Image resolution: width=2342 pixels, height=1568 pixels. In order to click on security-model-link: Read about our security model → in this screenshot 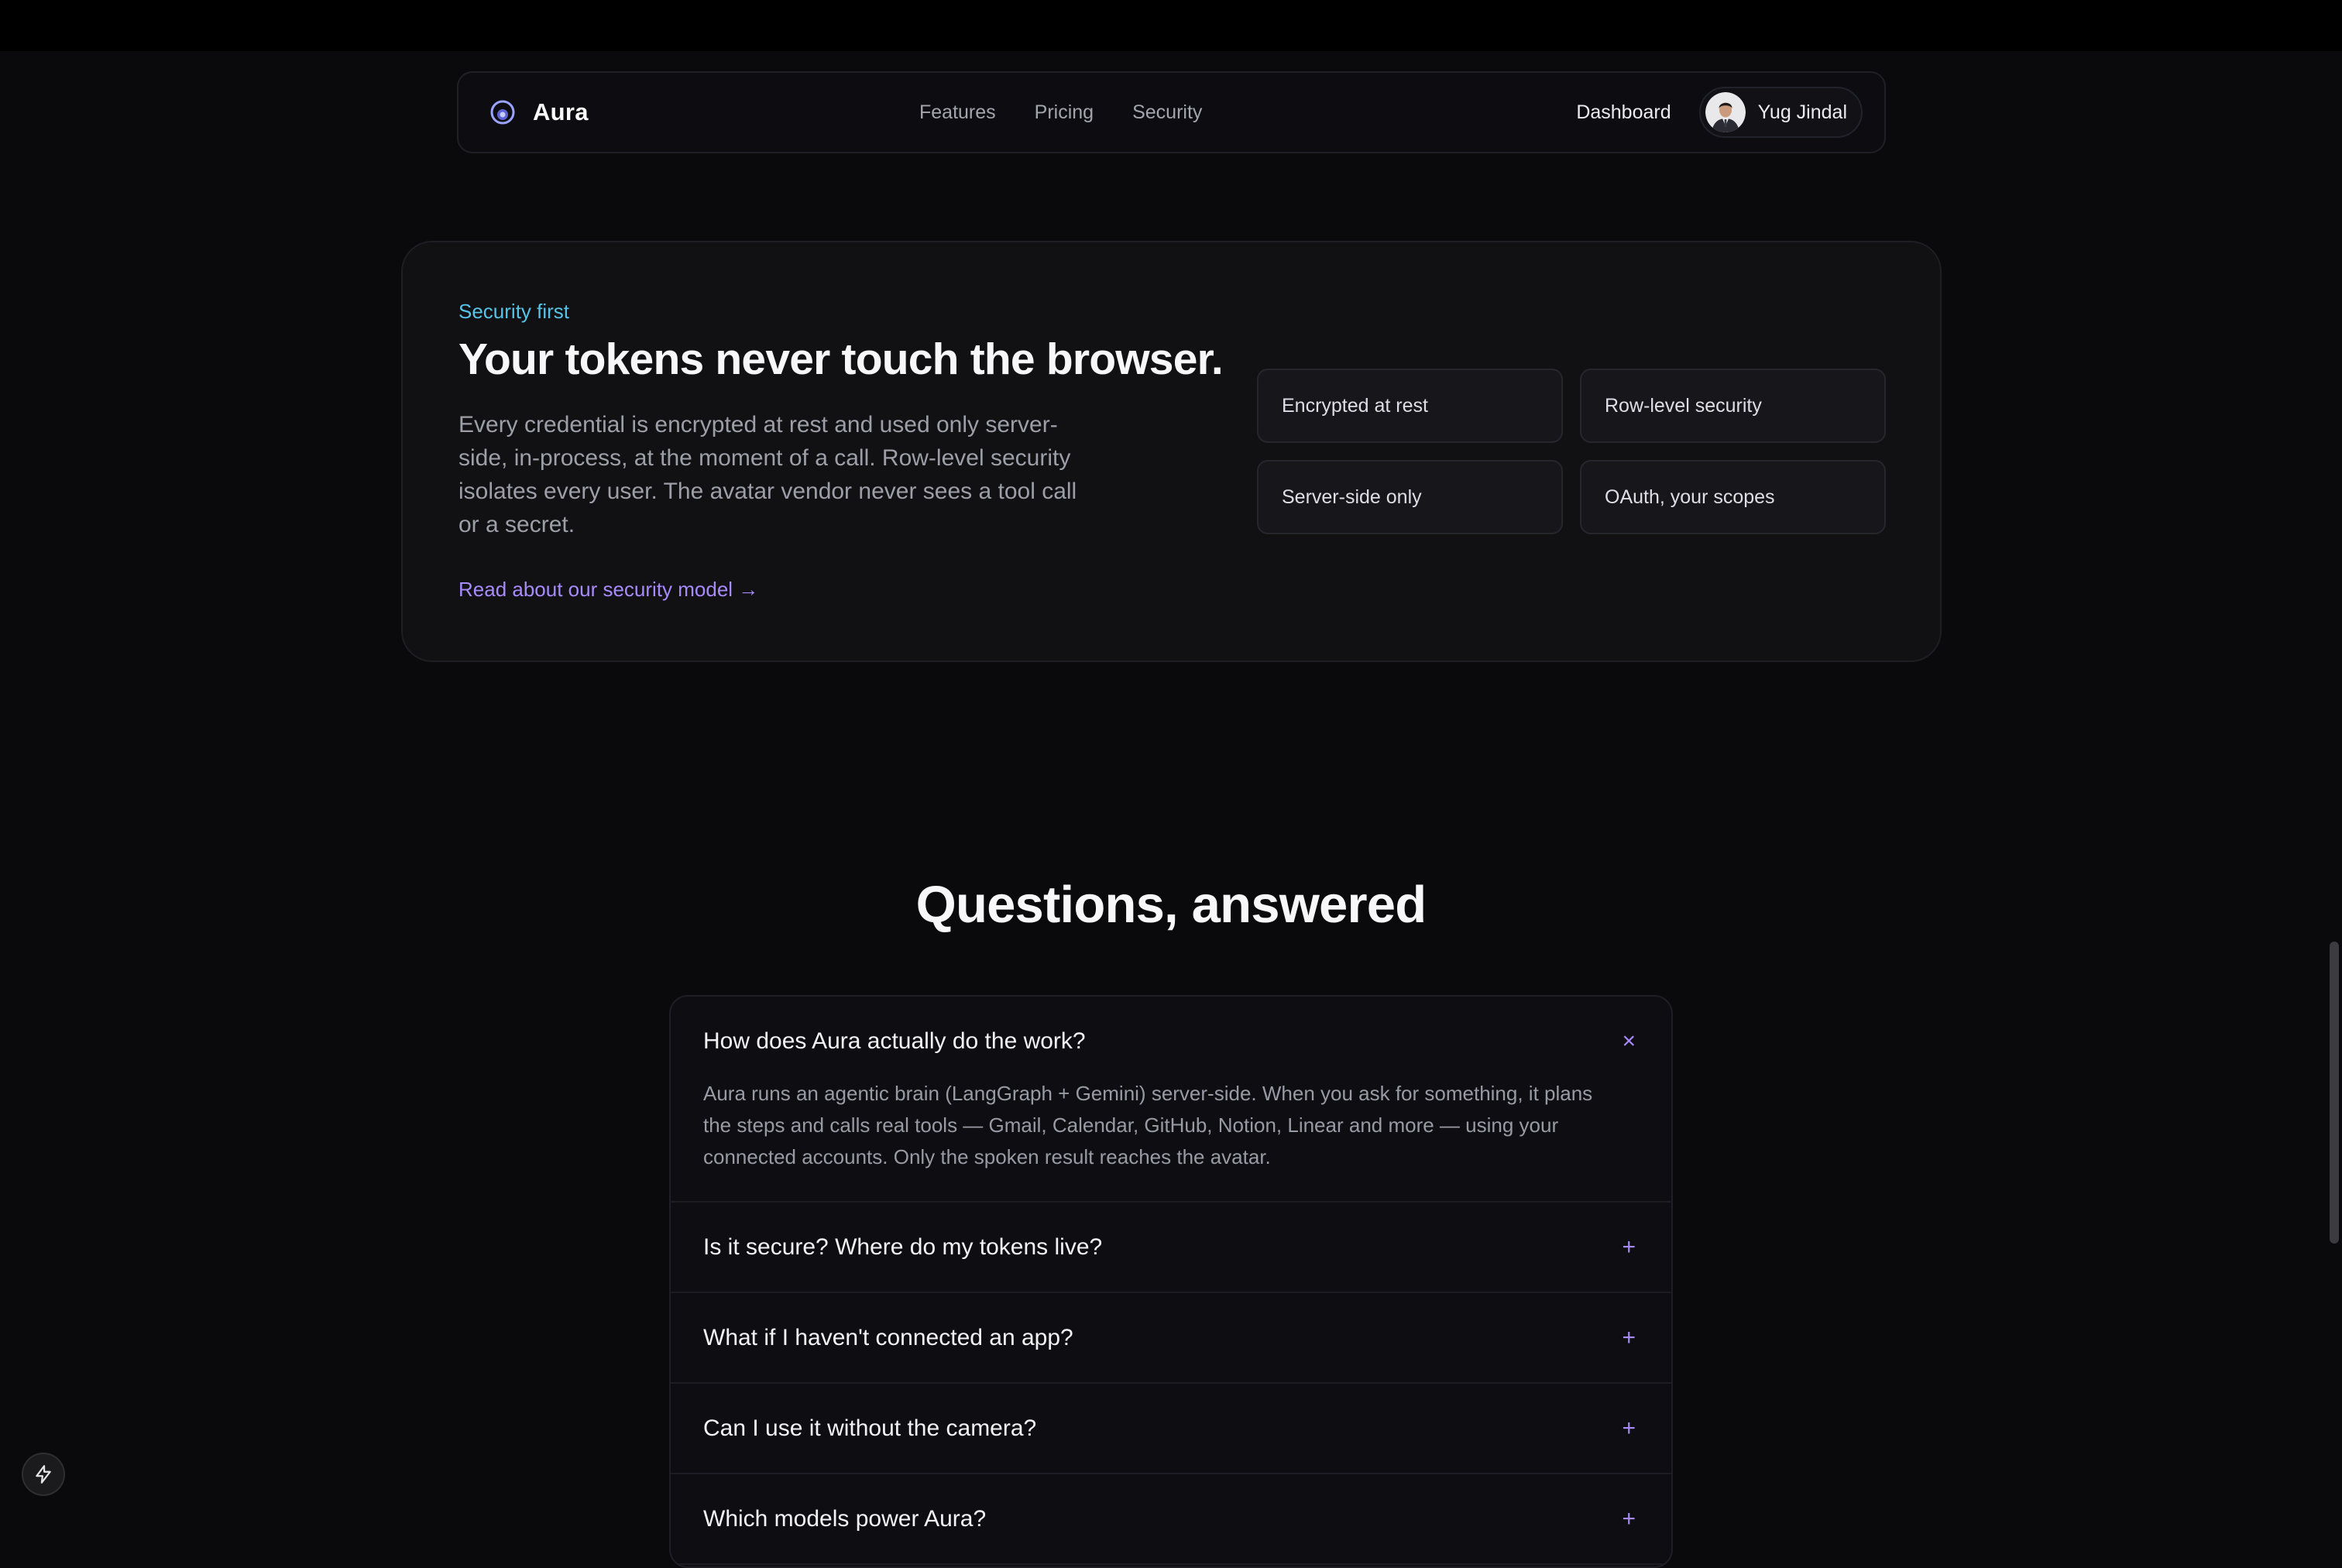, I will do `click(608, 590)`.